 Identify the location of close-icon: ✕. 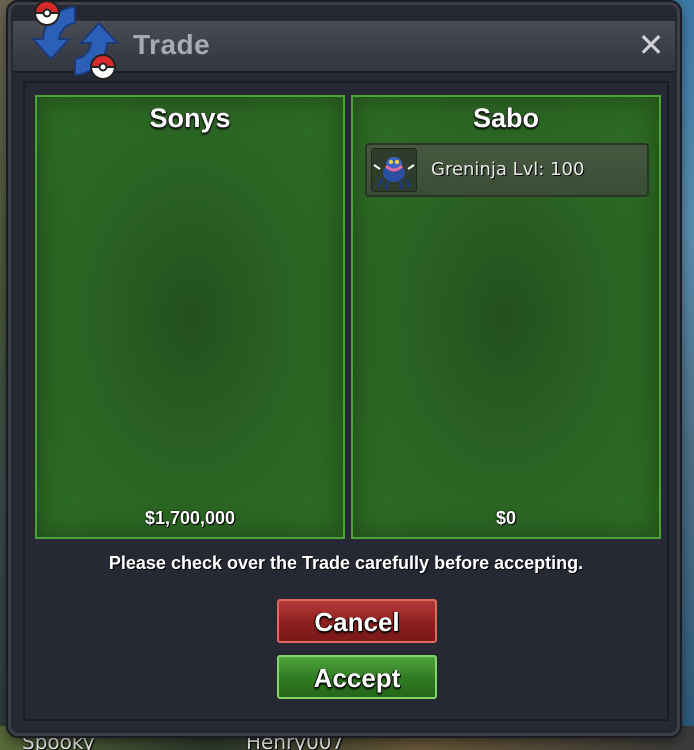
(651, 45).